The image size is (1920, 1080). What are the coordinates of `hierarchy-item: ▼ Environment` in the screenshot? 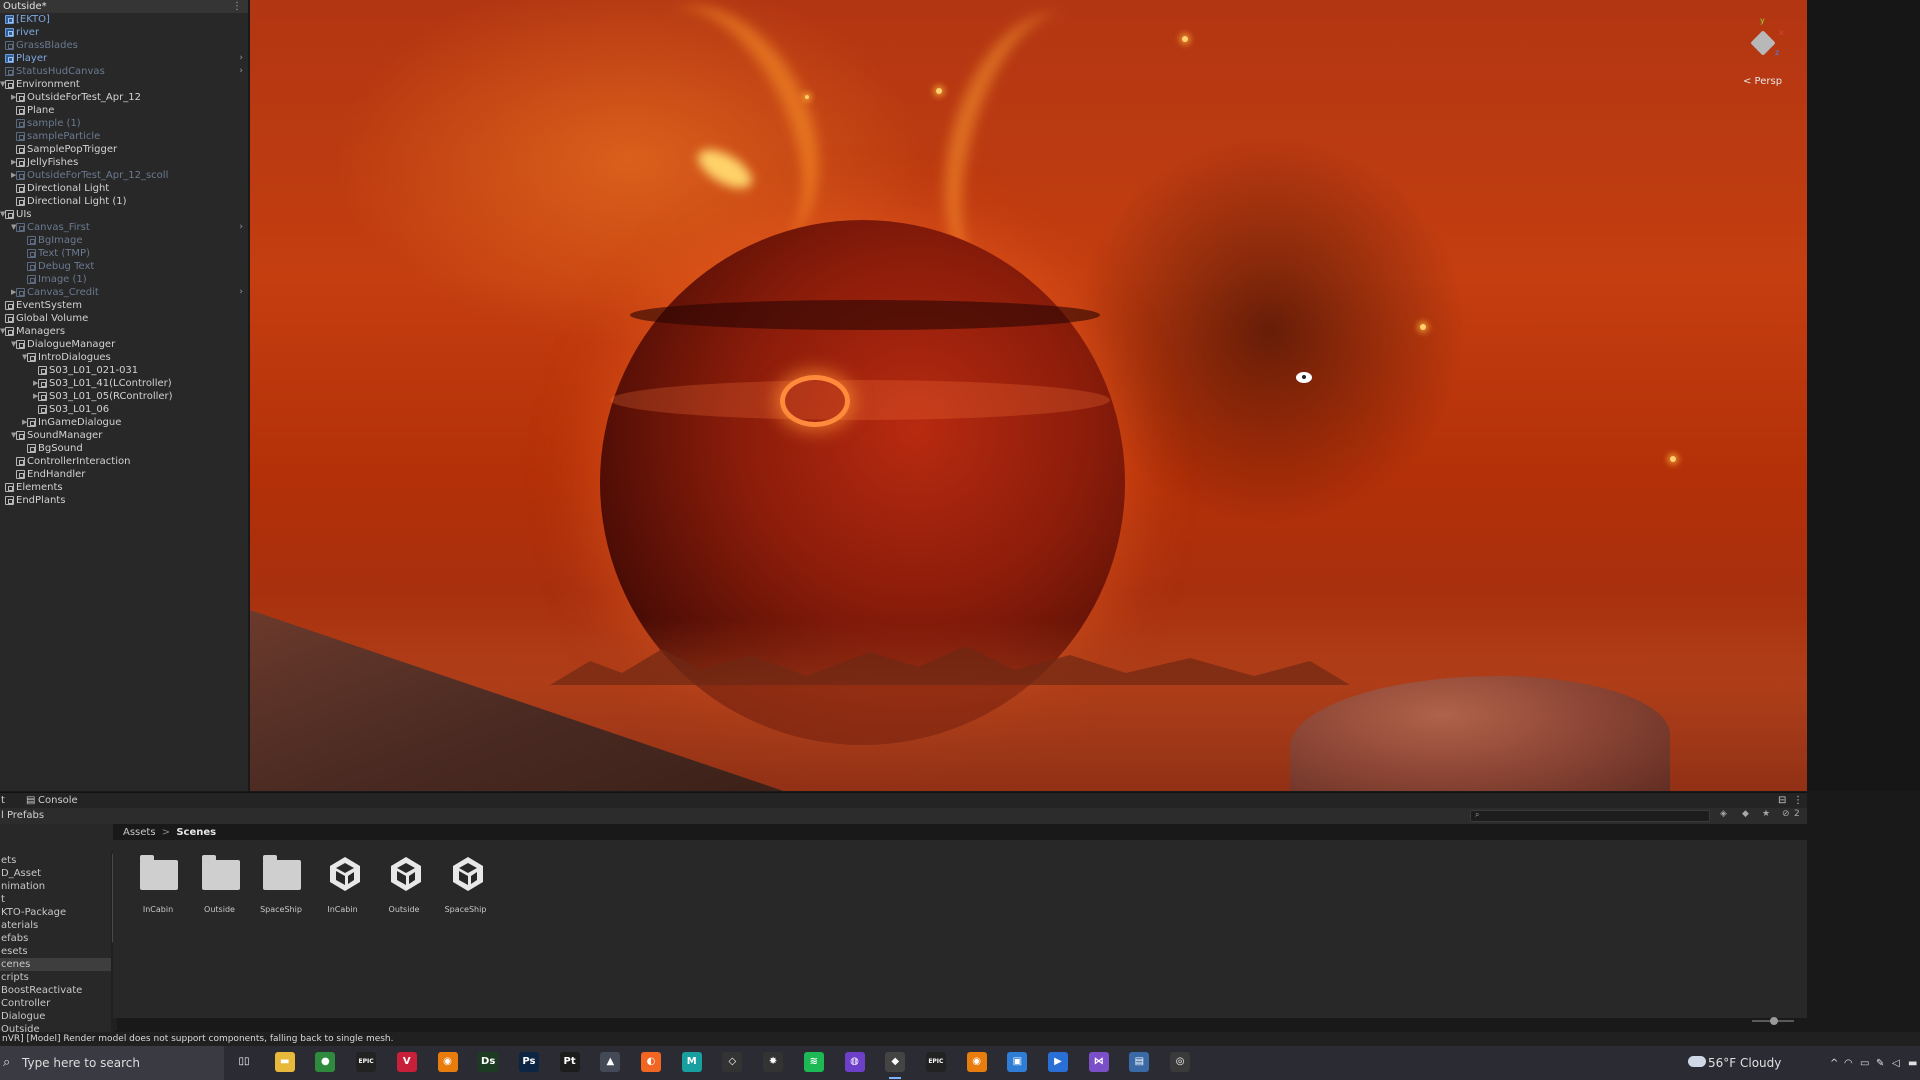 It's located at (124, 84).